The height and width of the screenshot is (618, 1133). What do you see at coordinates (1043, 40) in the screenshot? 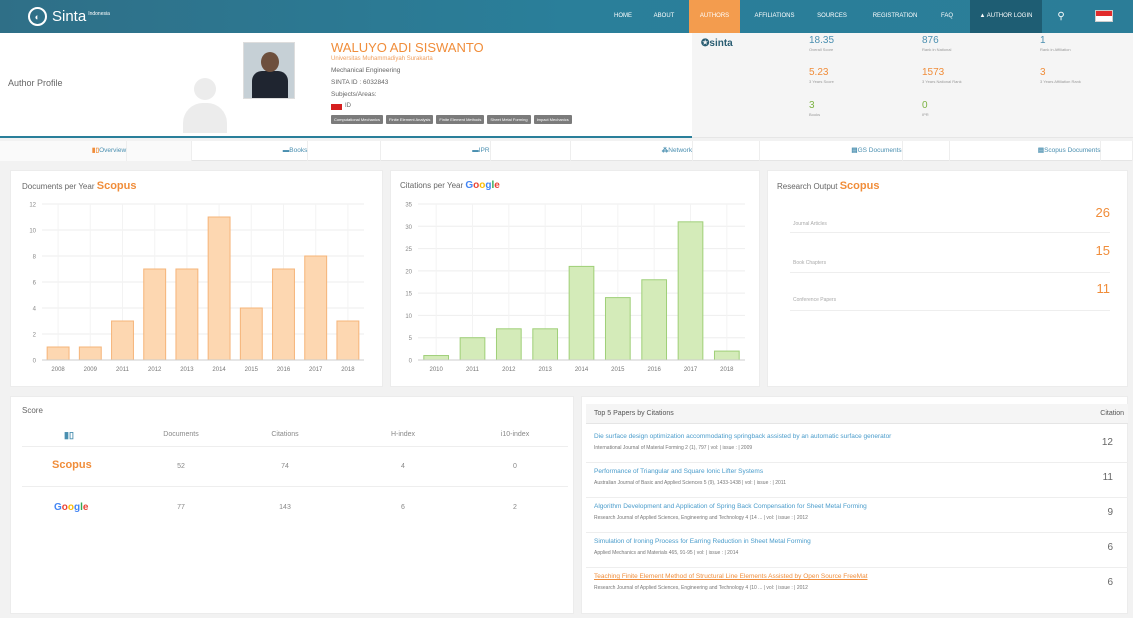
I see `stat-value: 1` at bounding box center [1043, 40].